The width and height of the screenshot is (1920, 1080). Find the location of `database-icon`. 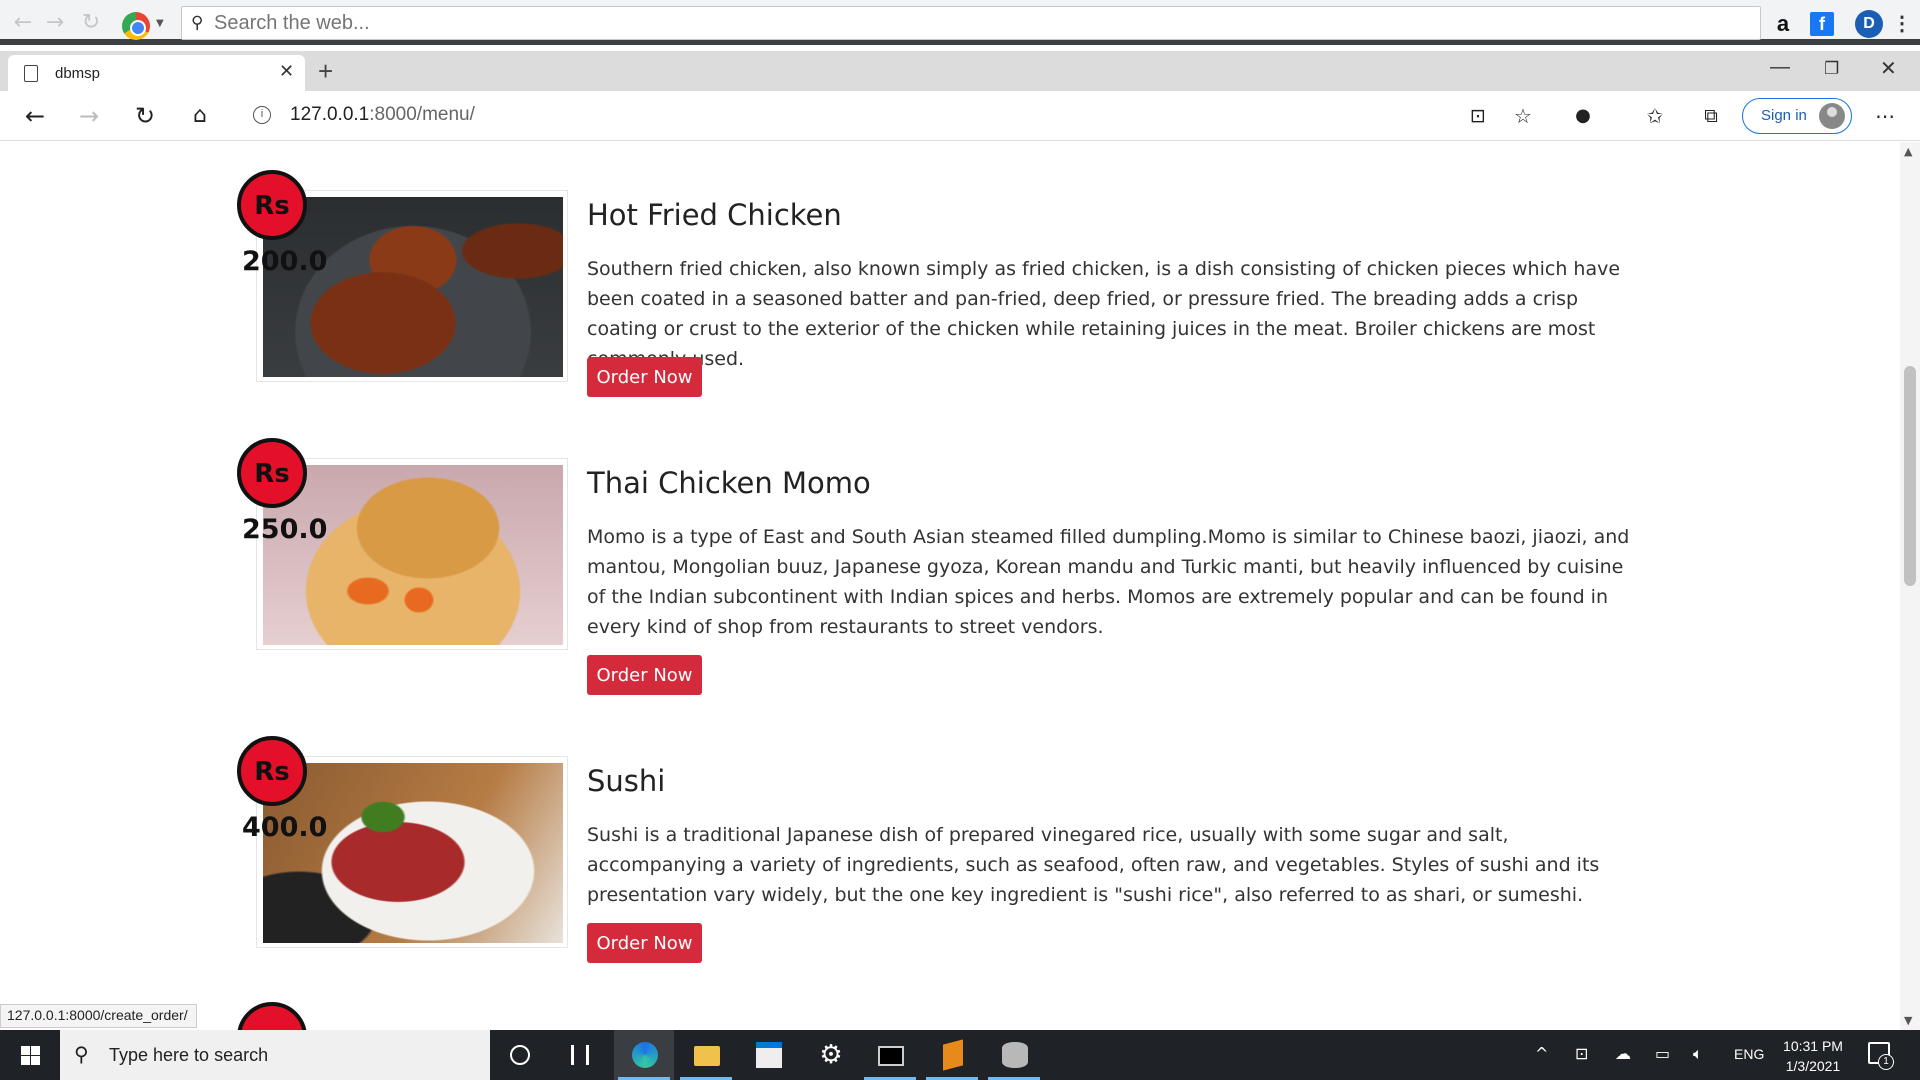

database-icon is located at coordinates (1014, 1055).